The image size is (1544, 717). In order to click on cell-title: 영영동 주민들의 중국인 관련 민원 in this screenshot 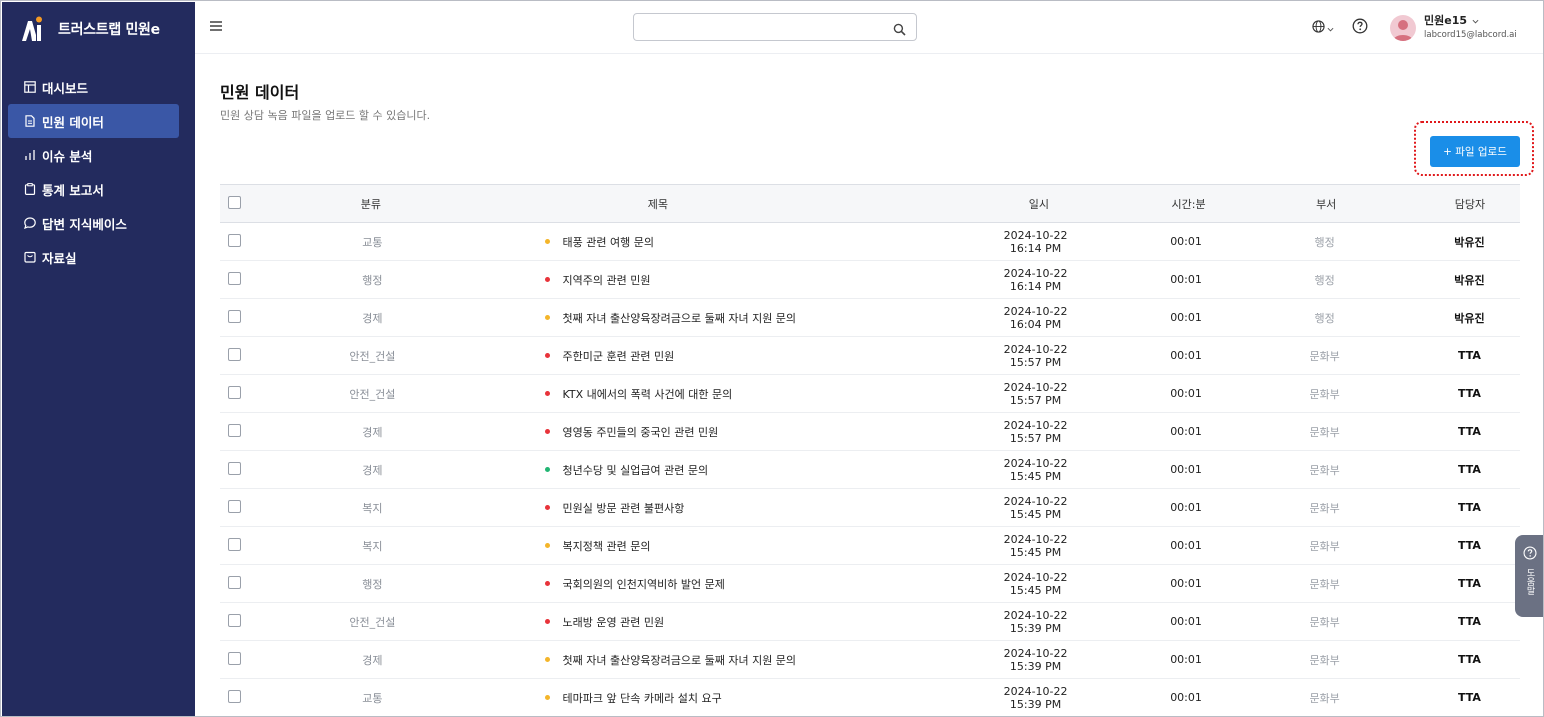, I will do `click(641, 432)`.